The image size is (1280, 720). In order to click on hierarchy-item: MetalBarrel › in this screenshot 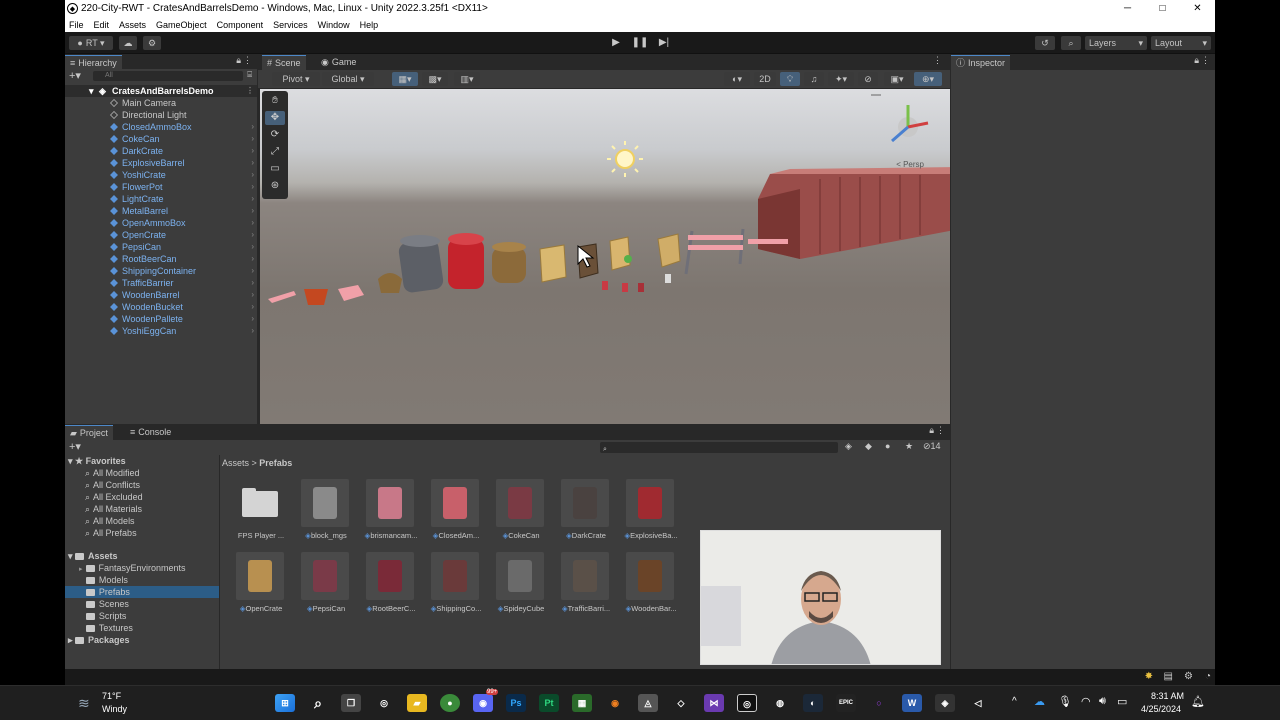, I will do `click(161, 211)`.